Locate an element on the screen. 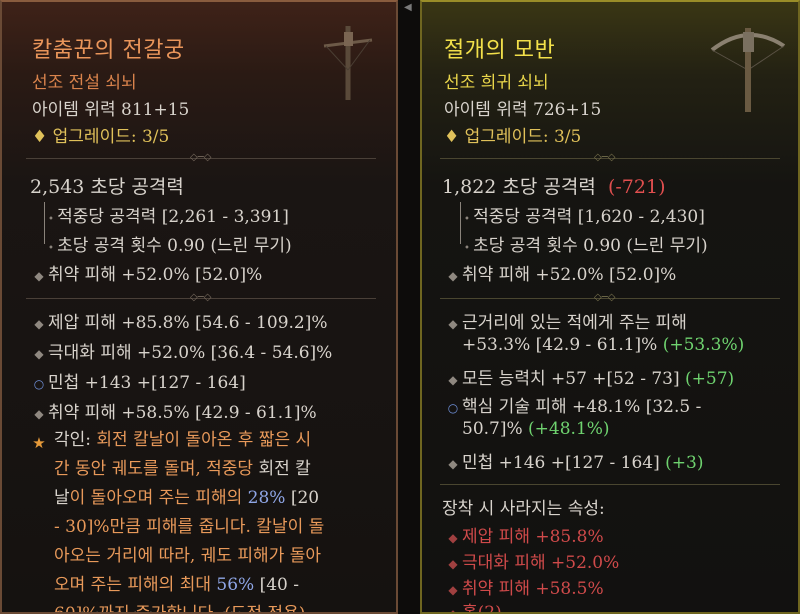 The width and height of the screenshot is (800, 614). affix-diff: (+3) is located at coordinates (684, 463).